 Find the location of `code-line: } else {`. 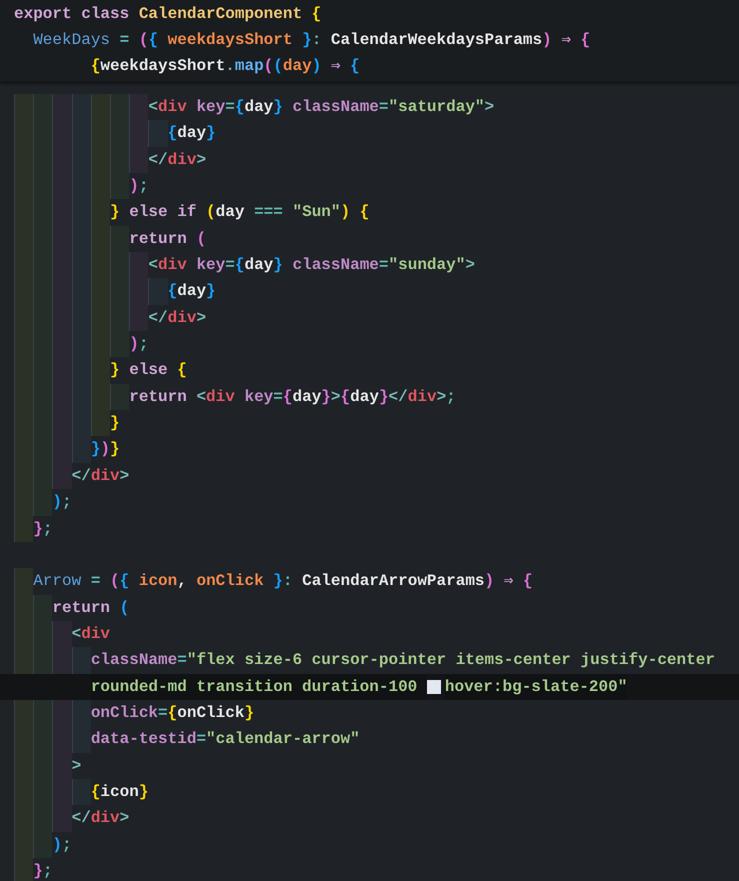

code-line: } else { is located at coordinates (148, 371).